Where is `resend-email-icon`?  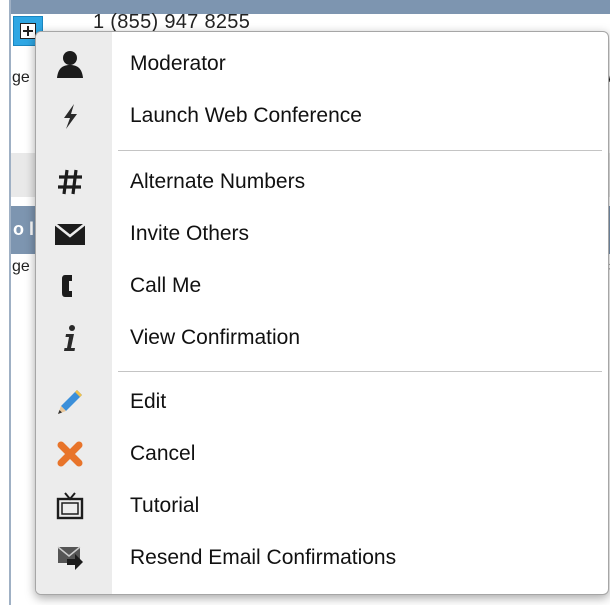 resend-email-icon is located at coordinates (70, 558).